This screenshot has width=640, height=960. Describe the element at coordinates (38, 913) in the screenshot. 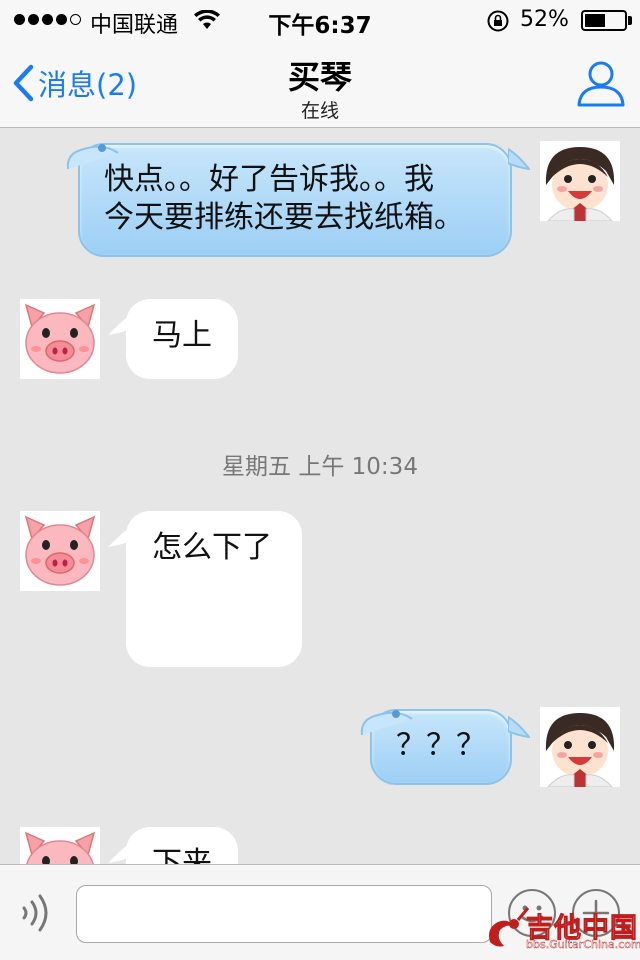

I see `voice-icon` at that location.